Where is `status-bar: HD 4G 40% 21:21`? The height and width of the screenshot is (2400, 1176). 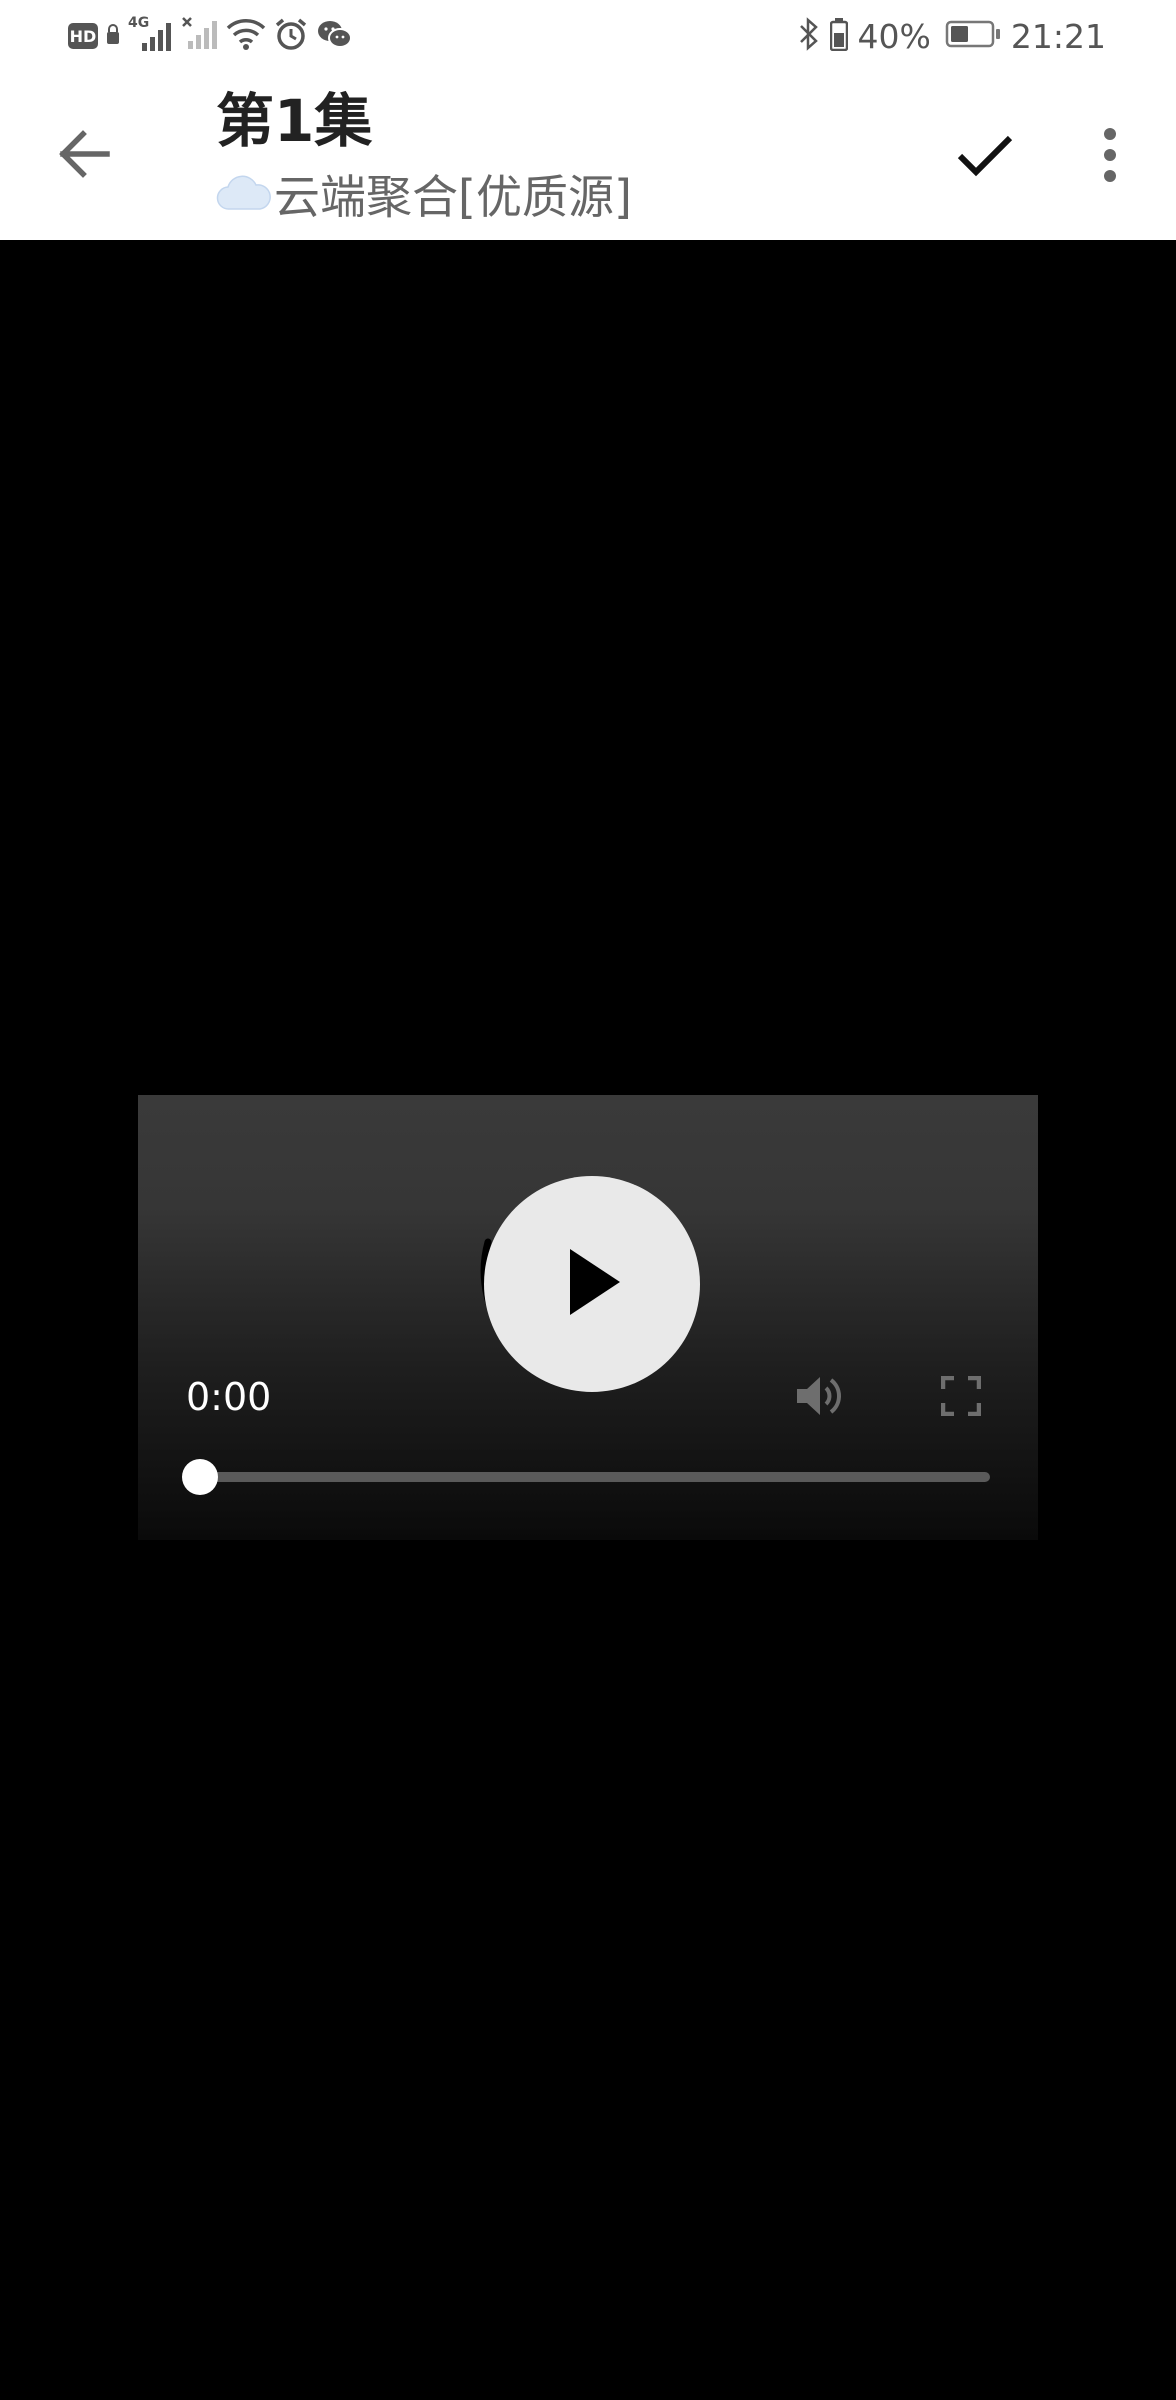 status-bar: HD 4G 40% 21:21 is located at coordinates (588, 36).